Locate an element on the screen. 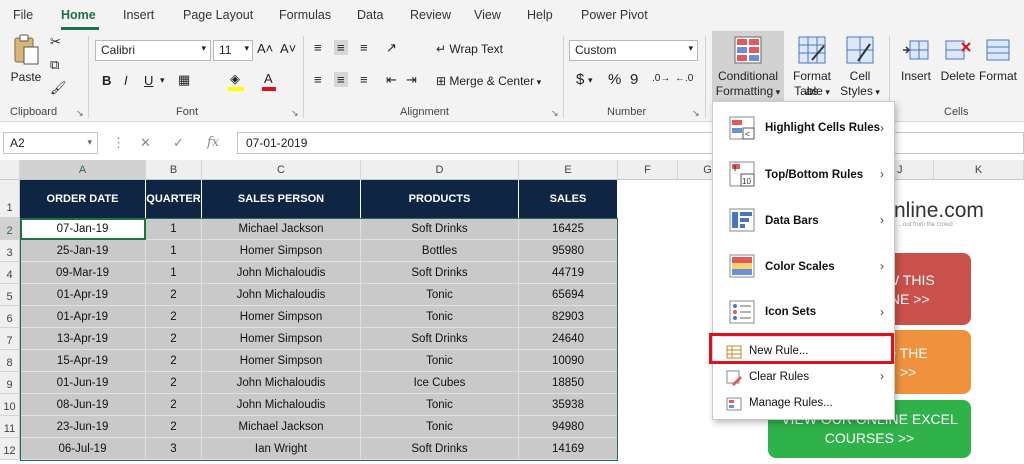 This screenshot has height=464, width=1024. table-cell: 25-Jan-19 is located at coordinates (83, 251).